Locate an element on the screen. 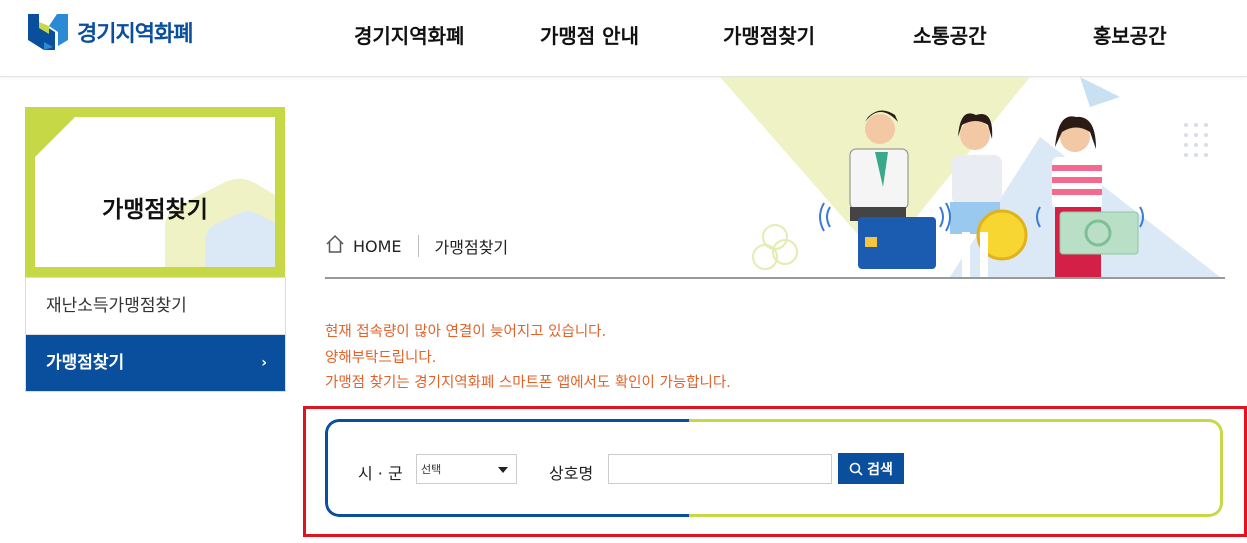 This screenshot has height=543, width=1247. search-icon is located at coordinates (856, 469).